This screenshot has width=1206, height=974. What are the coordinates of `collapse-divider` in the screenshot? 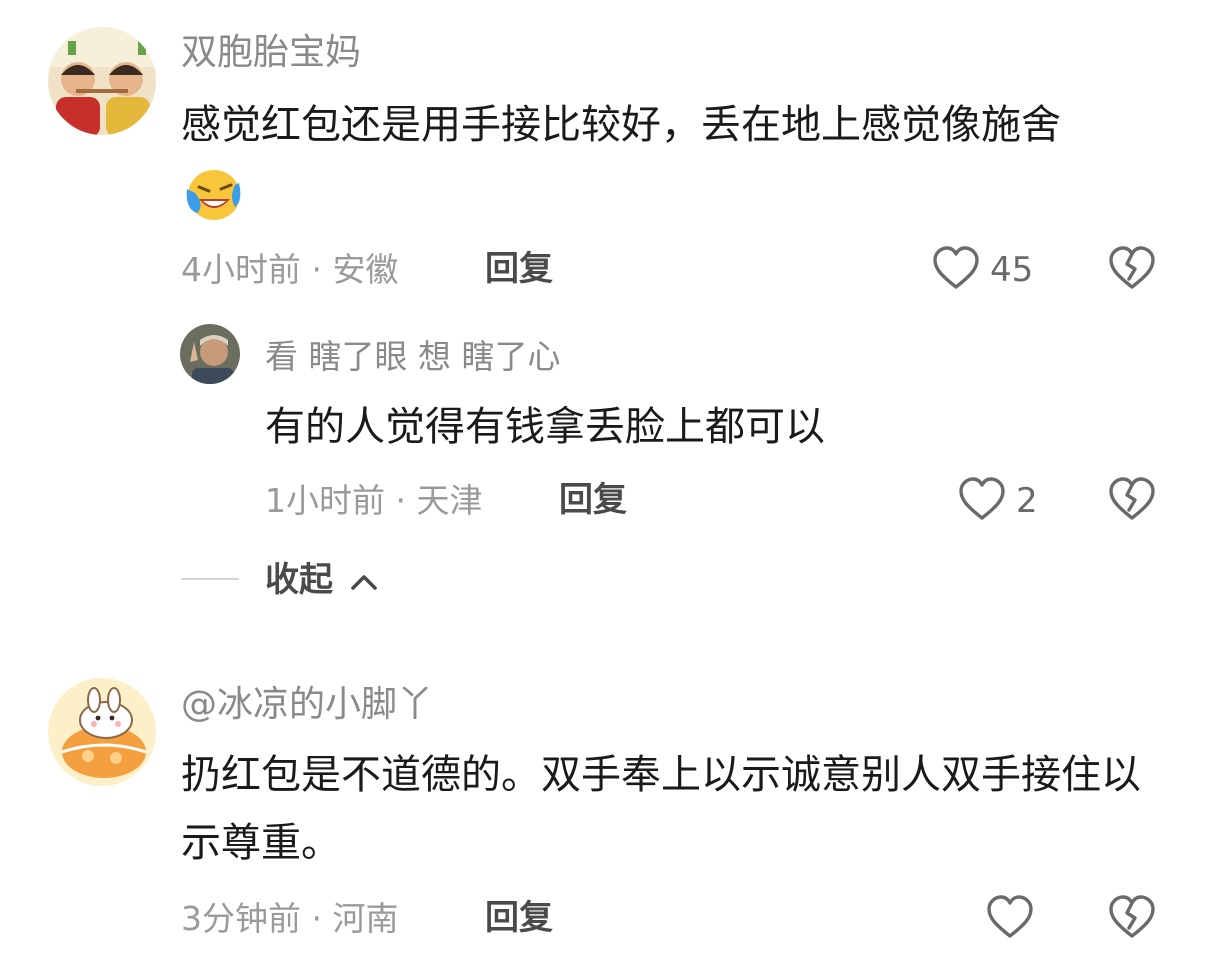 It's located at (210, 579).